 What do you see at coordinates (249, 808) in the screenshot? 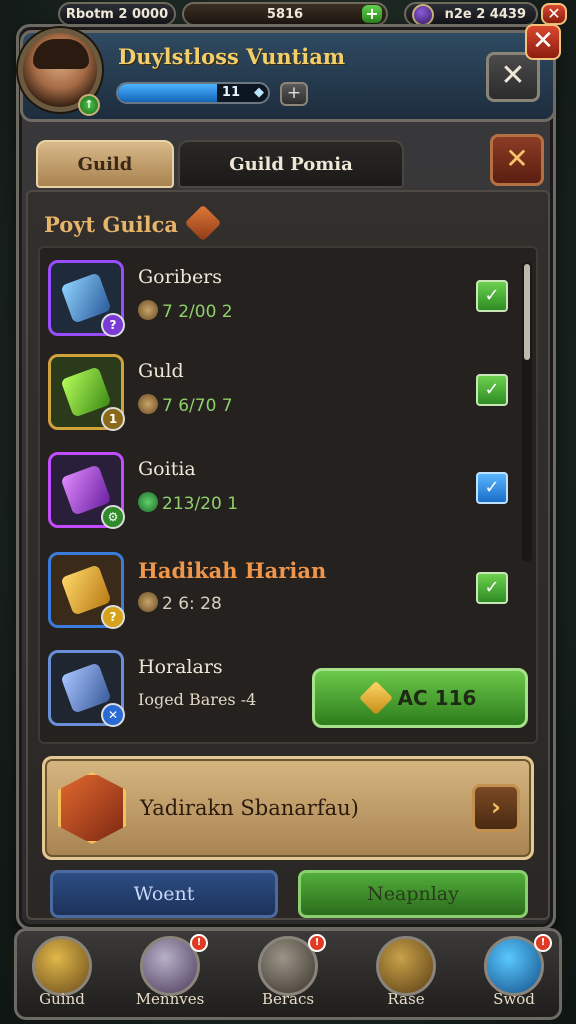
I see `banner-text: Yadirakn Sbanarfau)` at bounding box center [249, 808].